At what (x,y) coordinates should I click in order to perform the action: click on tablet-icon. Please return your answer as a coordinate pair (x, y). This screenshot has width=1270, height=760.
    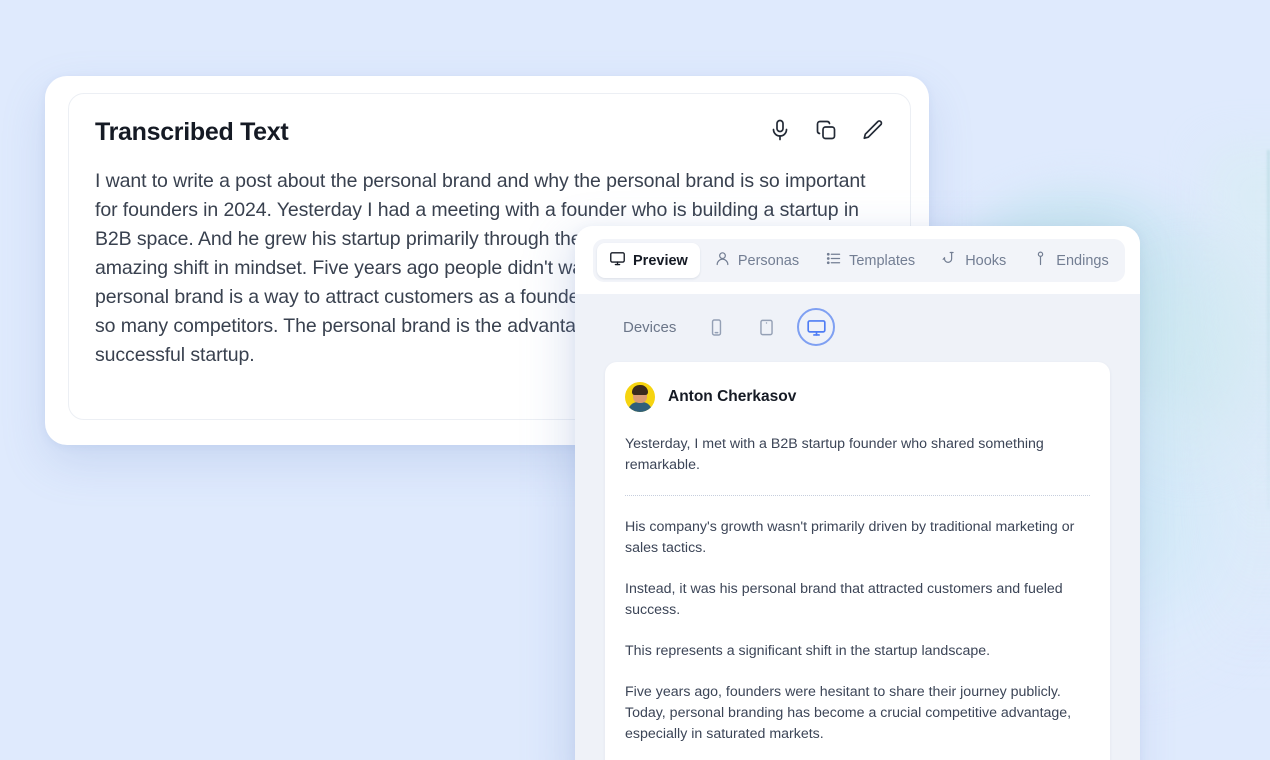
    Looking at the image, I should click on (766, 327).